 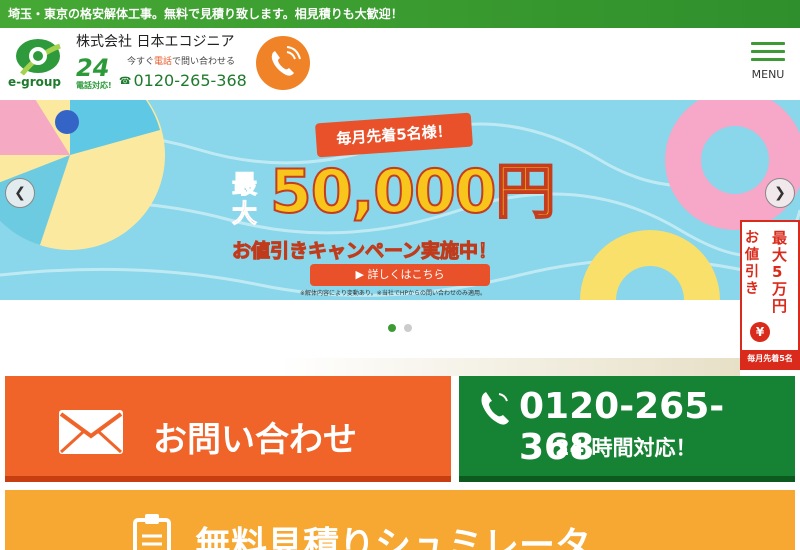 What do you see at coordinates (780, 272) in the screenshot?
I see `side-tab-right-text: 最大5万円` at bounding box center [780, 272].